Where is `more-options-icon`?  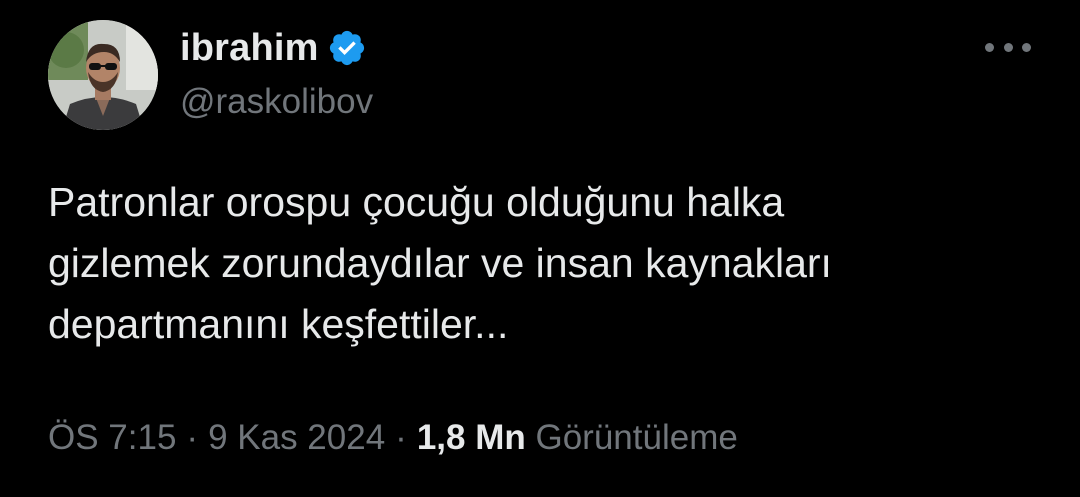 more-options-icon is located at coordinates (1008, 47).